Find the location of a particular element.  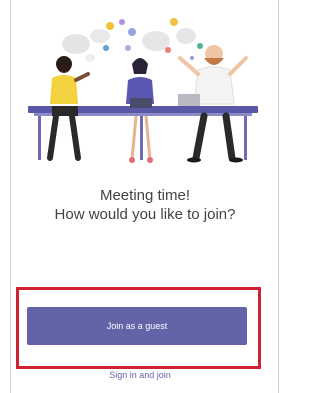

meeting-subtitle: How would you like to join? is located at coordinates (145, 214).